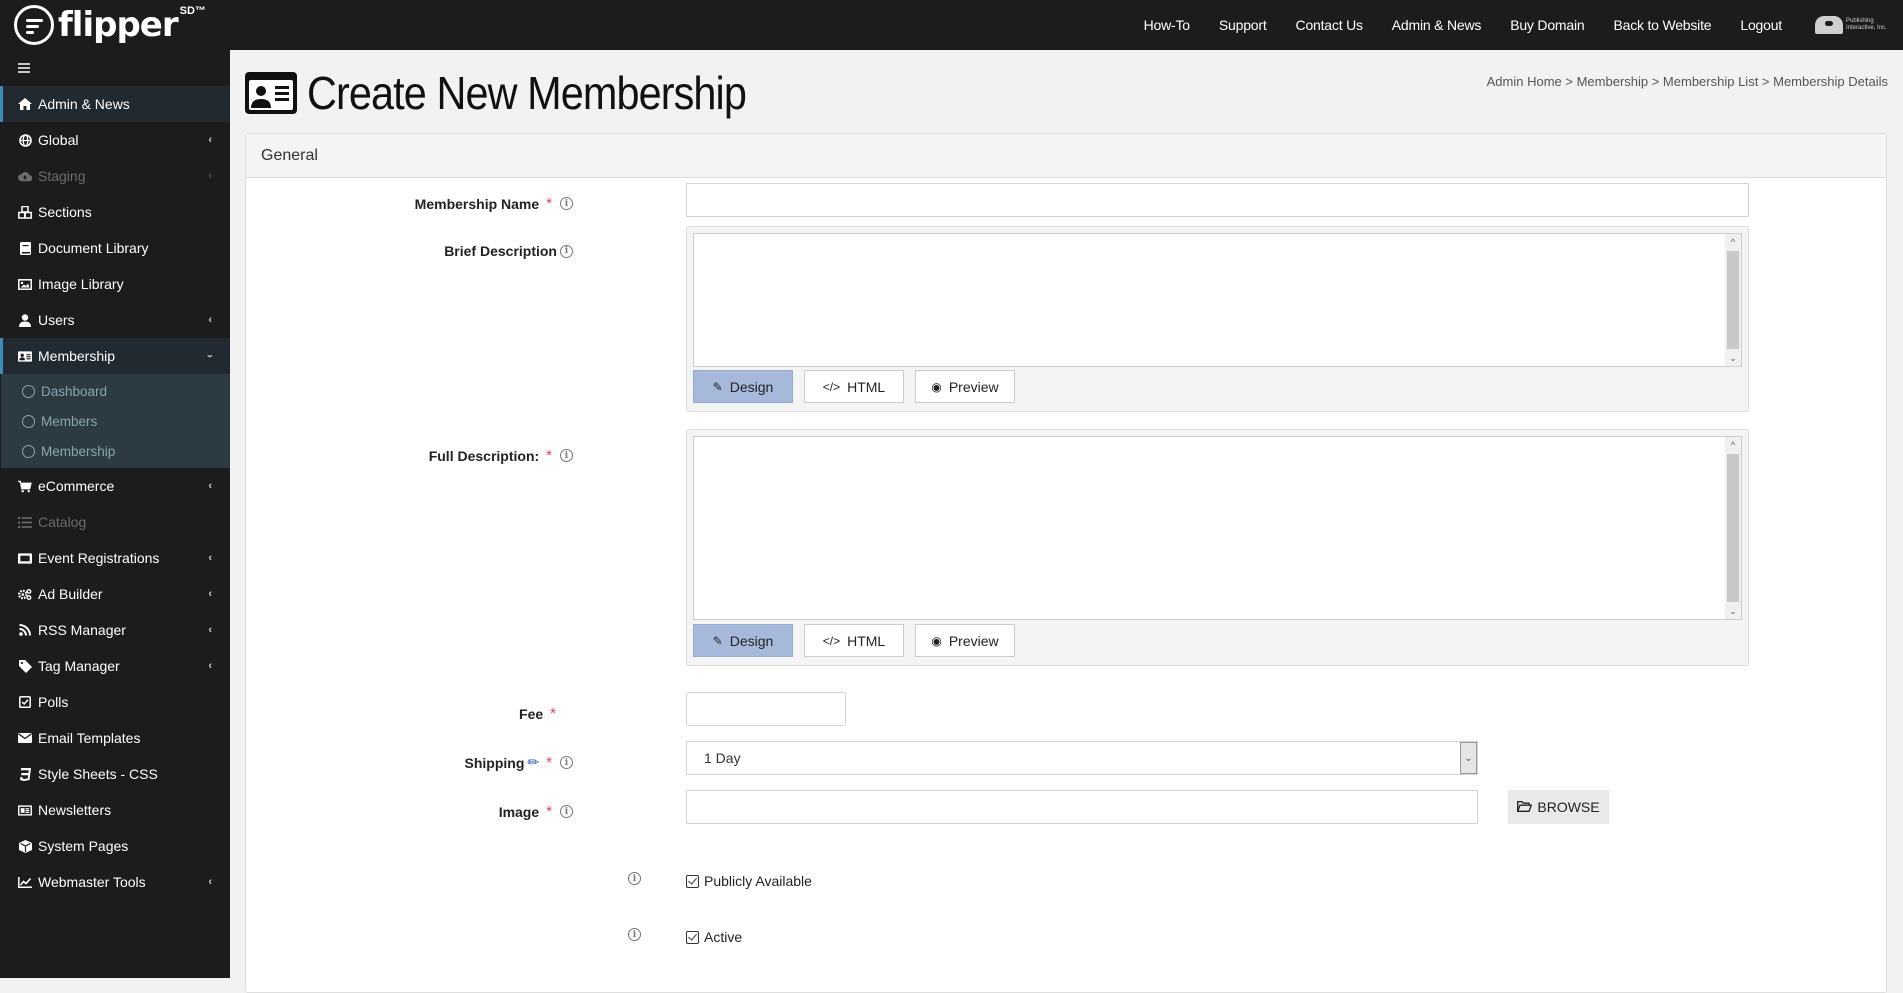 This screenshot has height=993, width=1903. I want to click on chevron-down-icon: ⌄, so click(1468, 758).